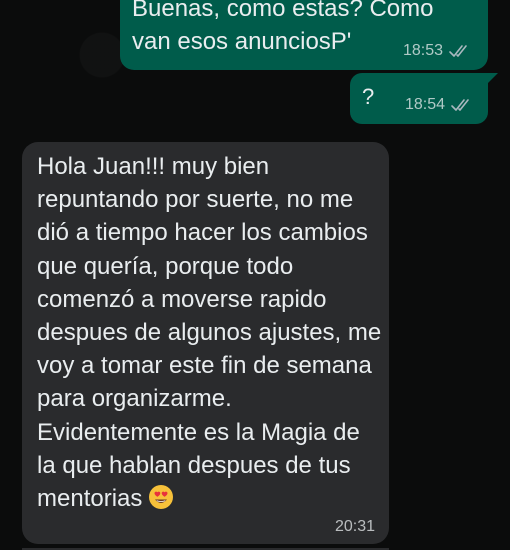 This screenshot has width=510, height=550. Describe the element at coordinates (368, 96) in the screenshot. I see `message-text: ?` at that location.